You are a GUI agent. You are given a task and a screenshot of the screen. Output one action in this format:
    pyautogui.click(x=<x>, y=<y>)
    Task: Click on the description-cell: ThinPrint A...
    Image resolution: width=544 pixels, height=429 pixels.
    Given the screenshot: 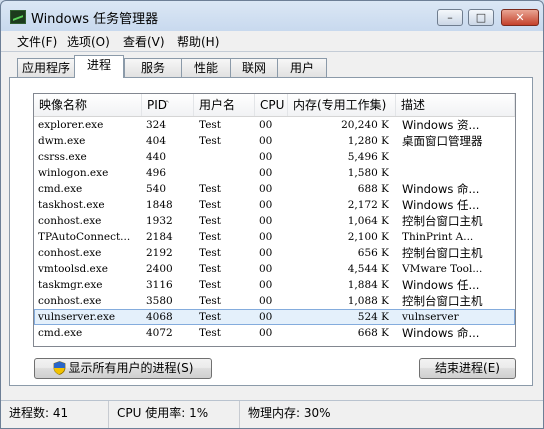 What is the action you would take?
    pyautogui.click(x=438, y=237)
    